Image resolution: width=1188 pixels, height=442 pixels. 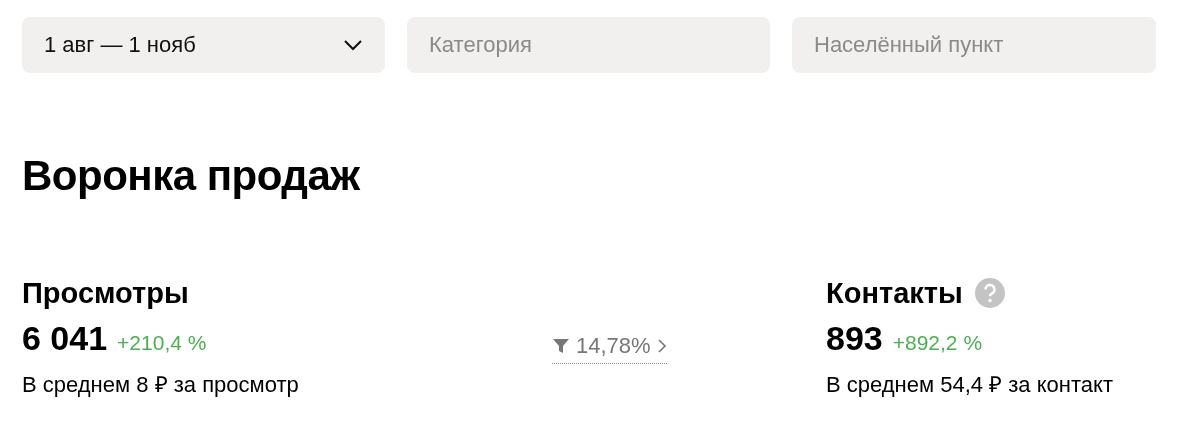 I want to click on date-range-dropdown: 1 авг — 1 нояб, so click(x=203, y=45).